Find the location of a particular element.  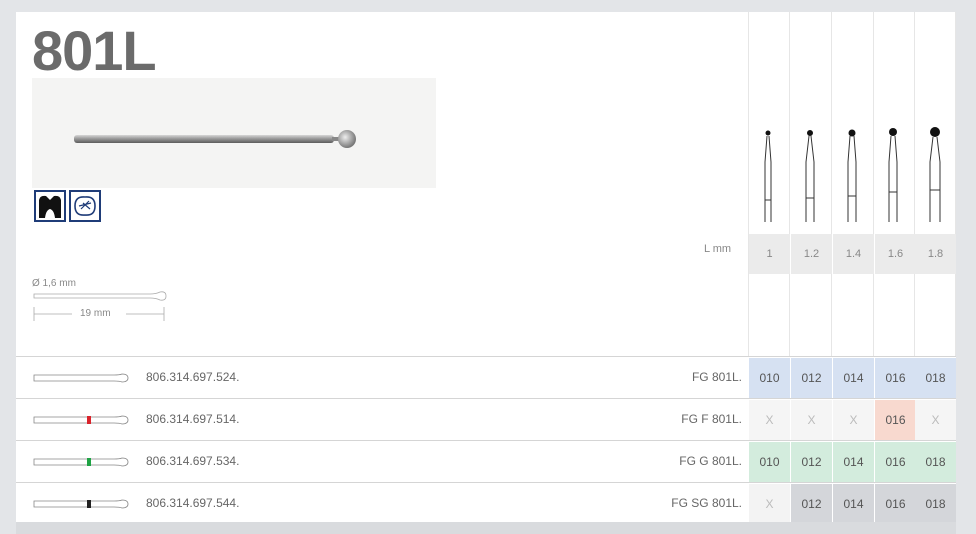

length-header-label: L mm is located at coordinates (718, 249).